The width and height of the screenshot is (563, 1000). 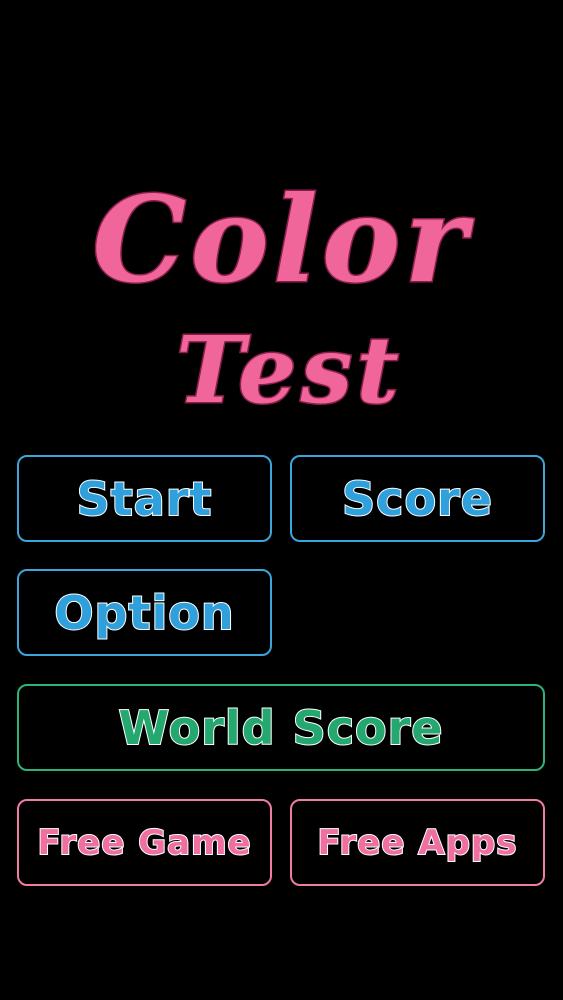 I want to click on free-game-button-label: Free Game, so click(x=144, y=843).